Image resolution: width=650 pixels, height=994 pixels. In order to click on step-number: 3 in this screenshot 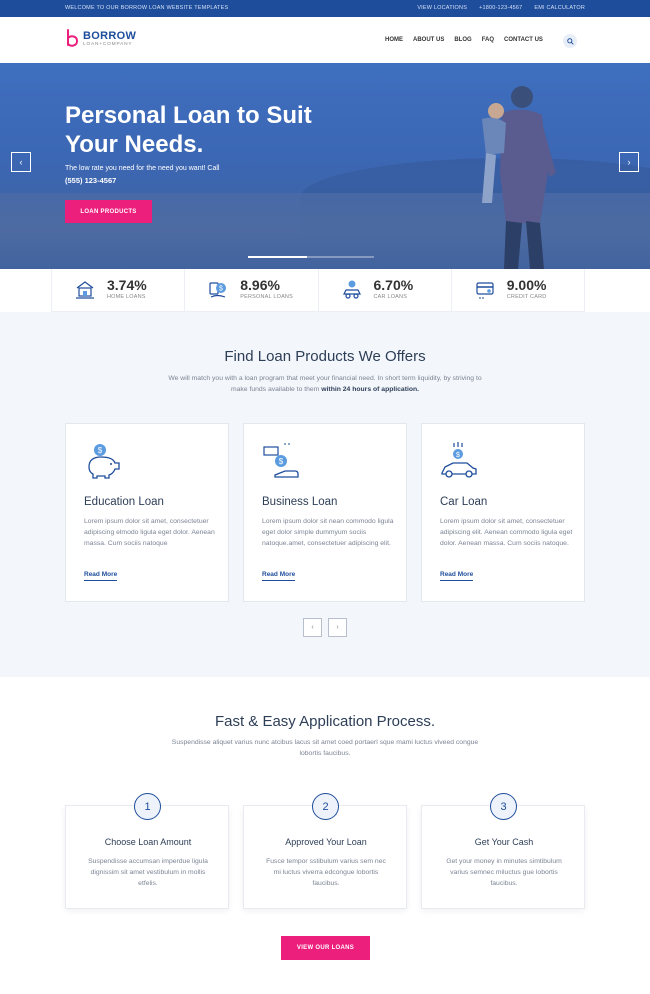, I will do `click(503, 806)`.